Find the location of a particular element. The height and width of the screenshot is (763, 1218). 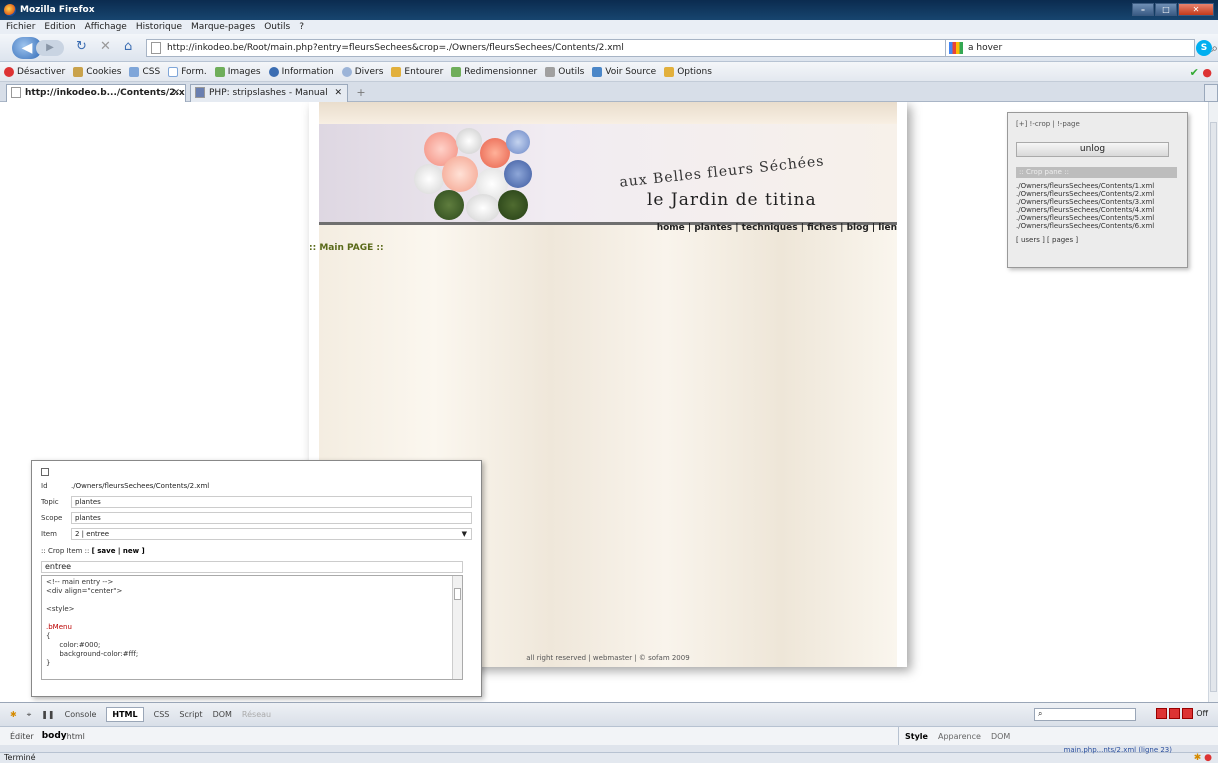

validation-ok-icon: ✔ ● is located at coordinates (1201, 72).